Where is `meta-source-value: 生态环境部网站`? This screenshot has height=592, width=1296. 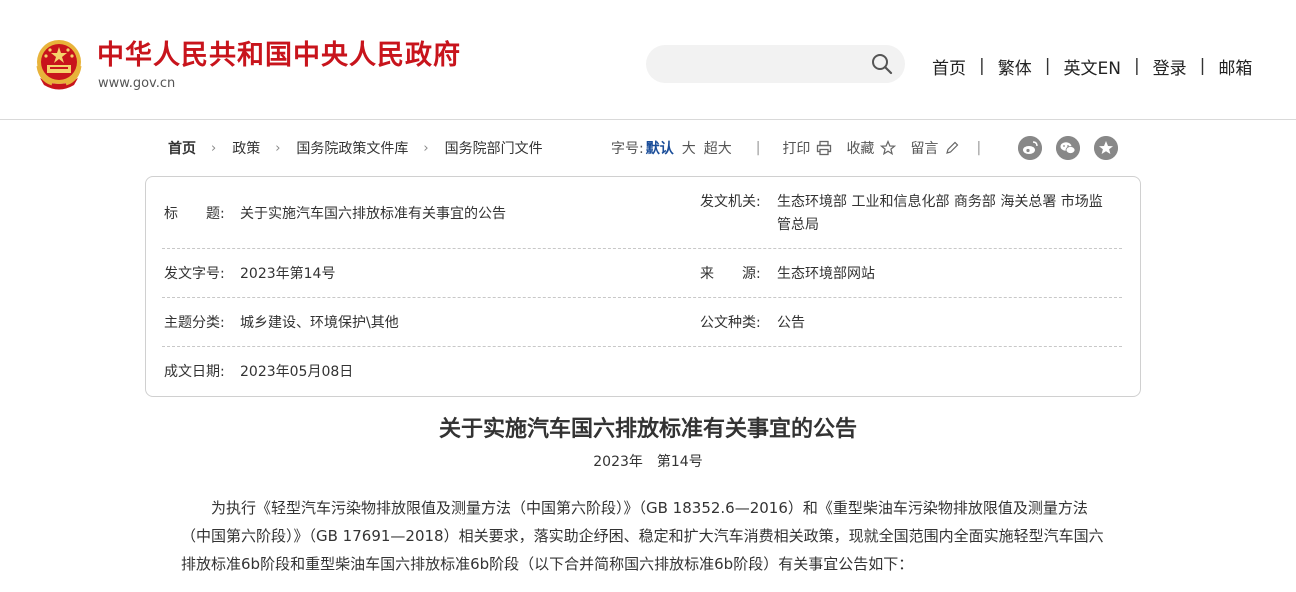
meta-source-value: 生态环境部网站 is located at coordinates (826, 274).